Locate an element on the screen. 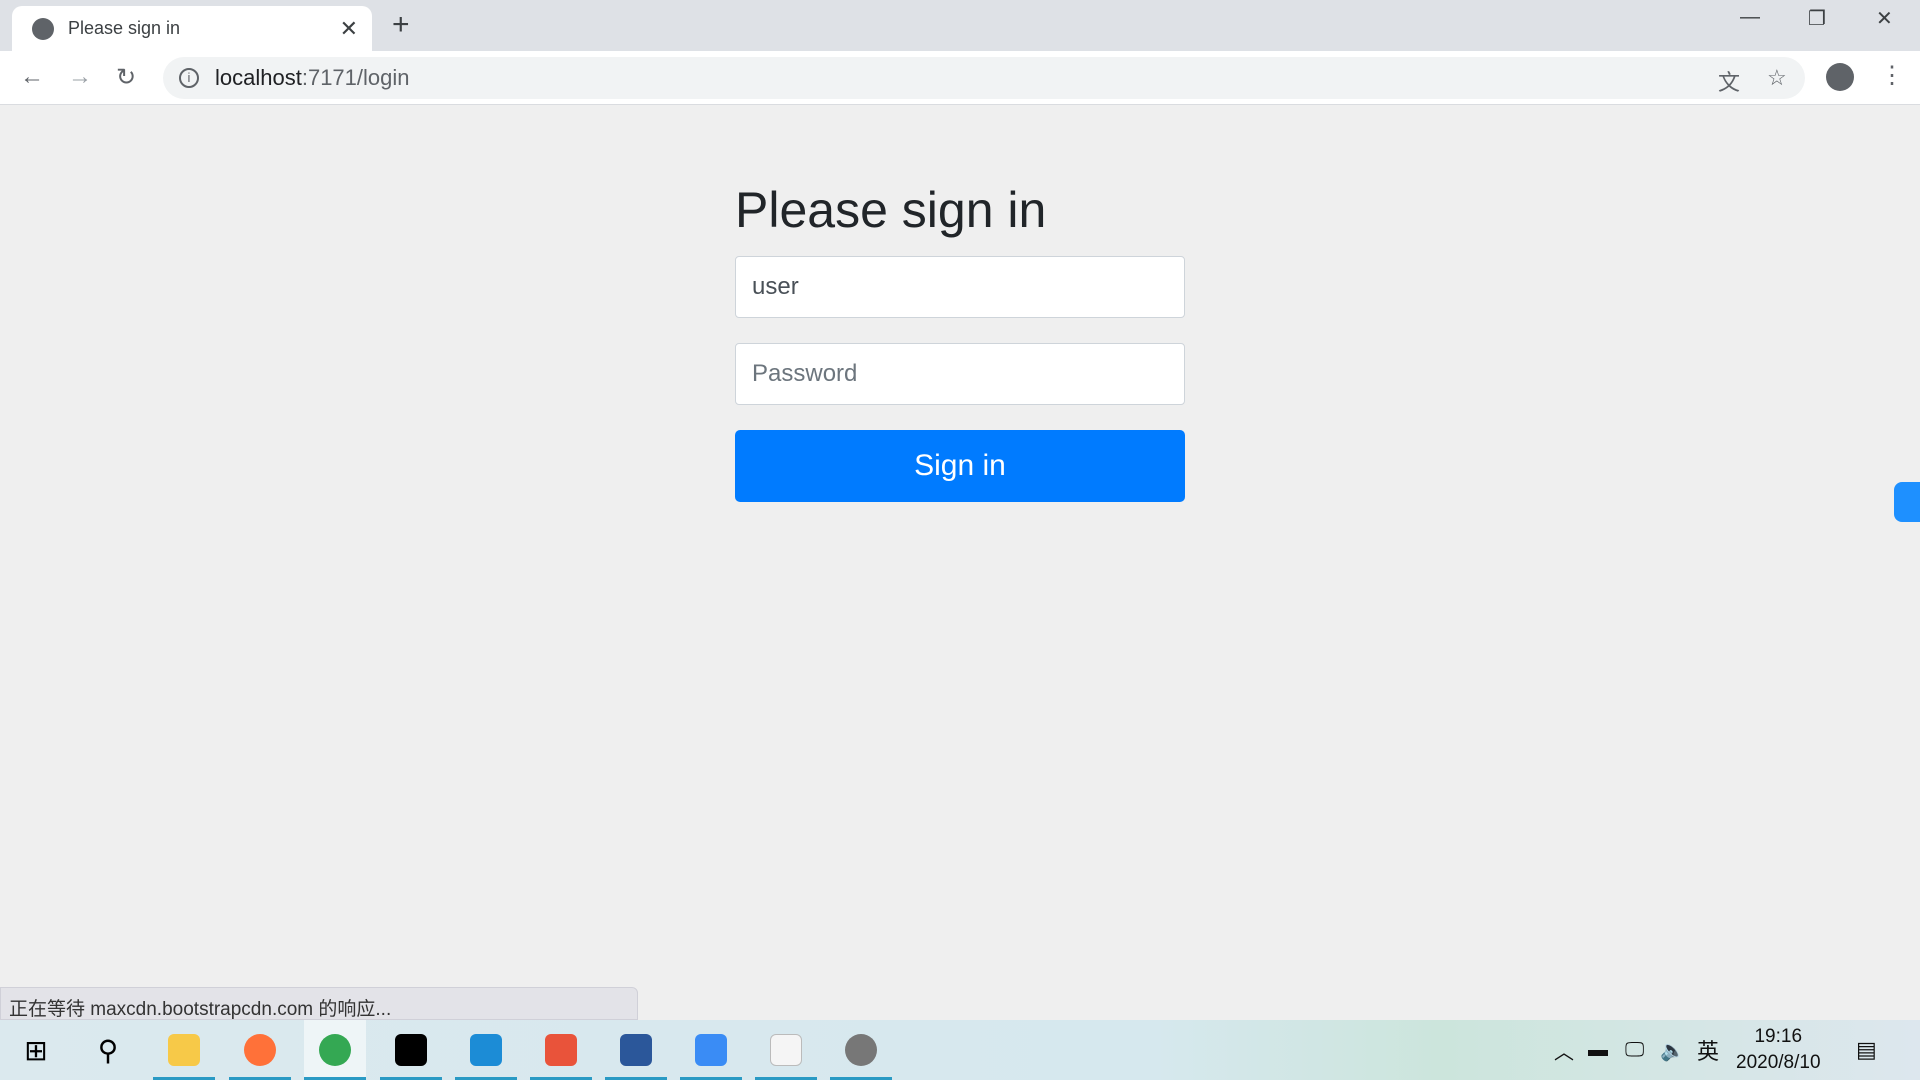 The height and width of the screenshot is (1080, 1920). taskbar-app-firefox is located at coordinates (260, 1050).